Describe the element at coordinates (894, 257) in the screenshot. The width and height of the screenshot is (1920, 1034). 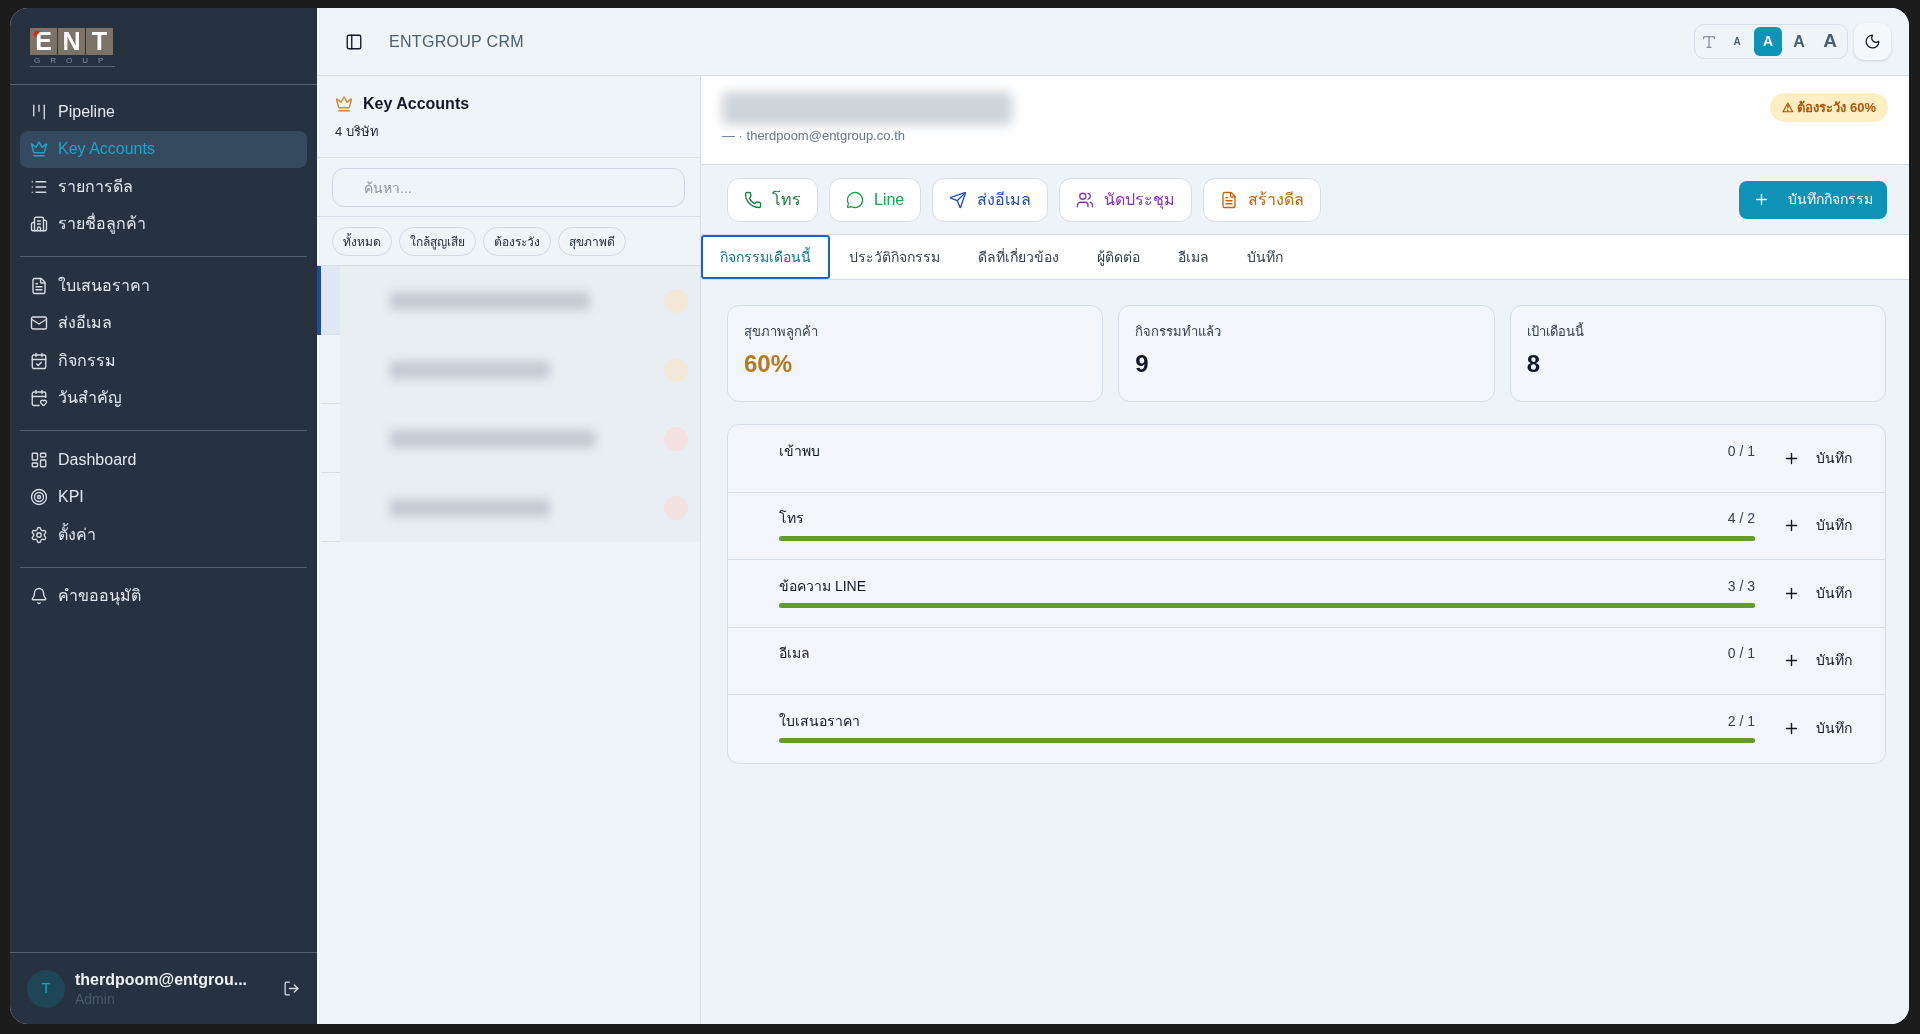
I see `tab: ประวัติกิจกรรม` at that location.